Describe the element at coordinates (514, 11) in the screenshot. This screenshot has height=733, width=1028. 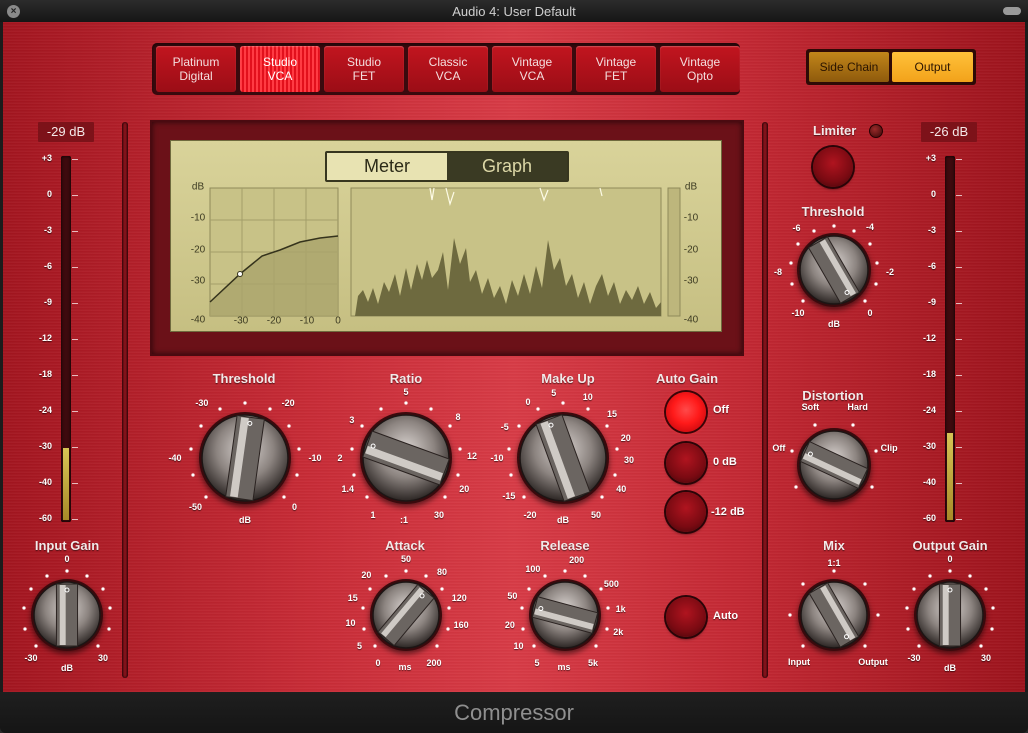
I see `title-bar: × Audio 4: User Default` at that location.